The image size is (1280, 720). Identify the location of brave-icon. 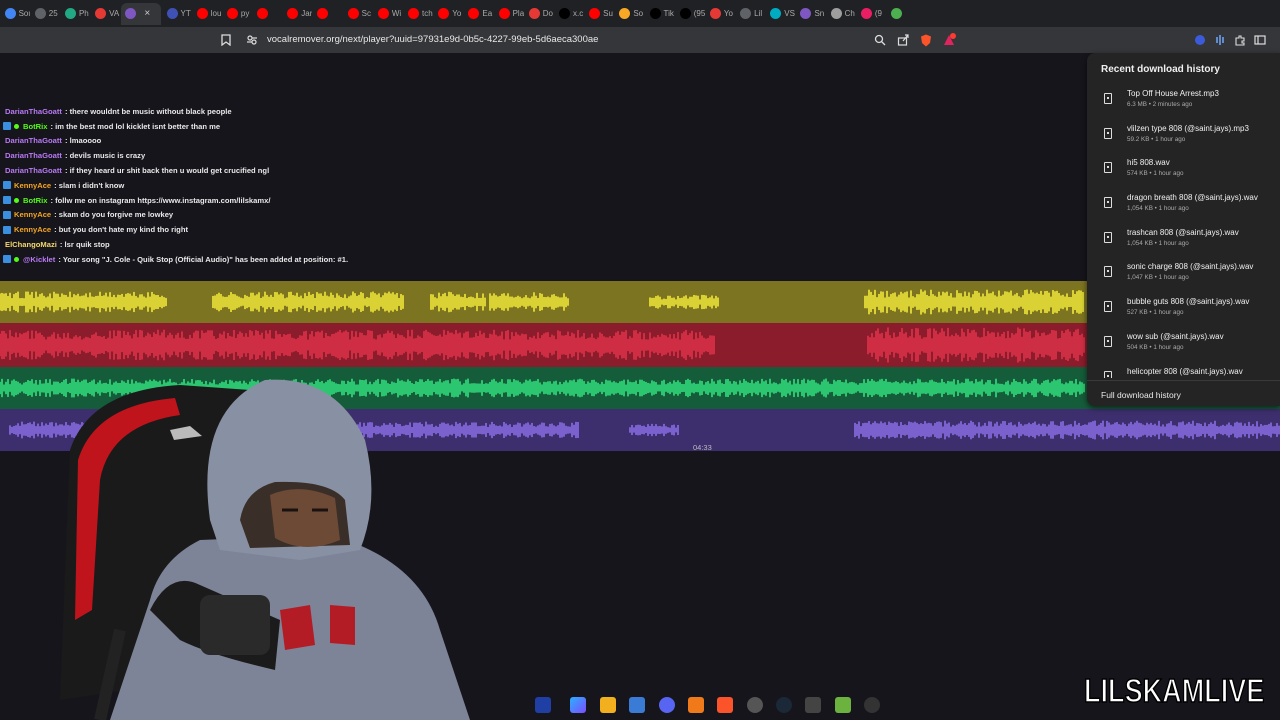
(725, 705).